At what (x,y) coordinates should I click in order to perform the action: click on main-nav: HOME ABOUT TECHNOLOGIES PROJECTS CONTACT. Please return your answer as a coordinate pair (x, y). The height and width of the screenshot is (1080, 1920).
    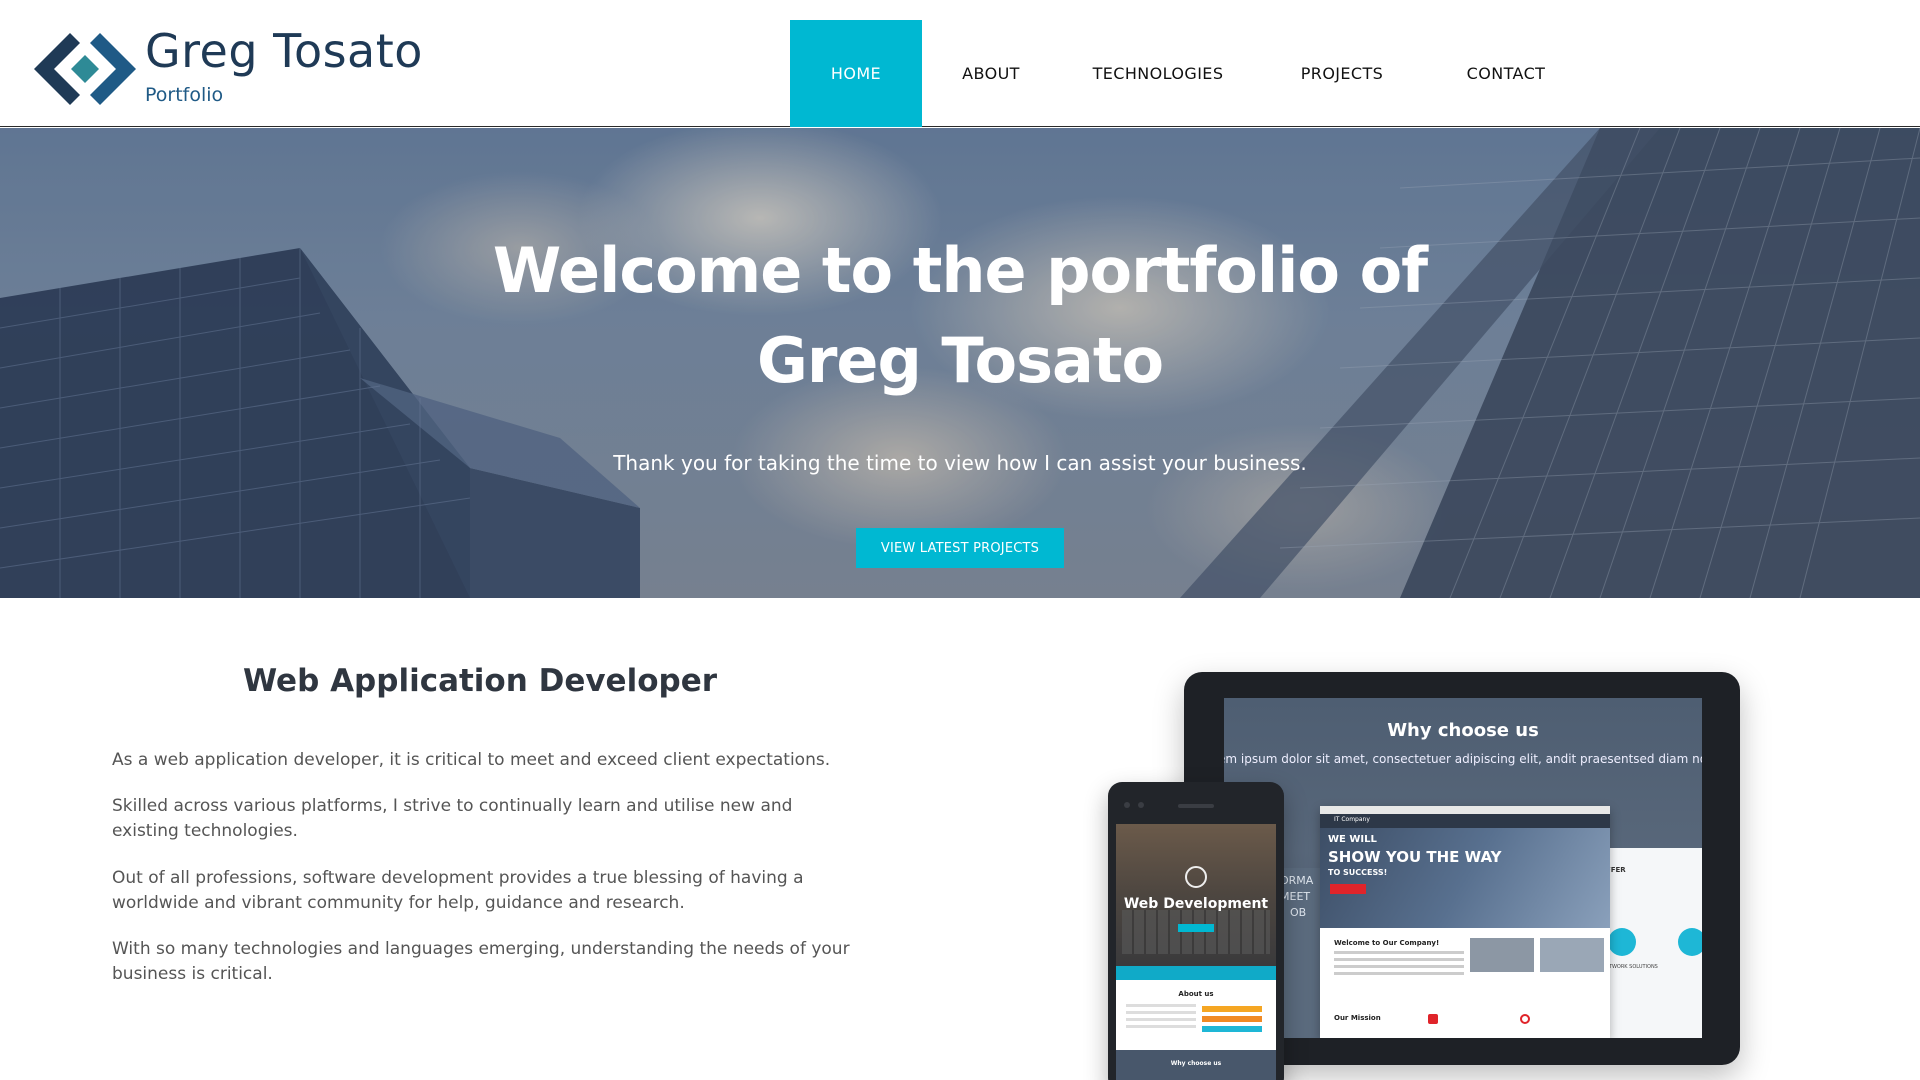
    Looking at the image, I should click on (1187, 73).